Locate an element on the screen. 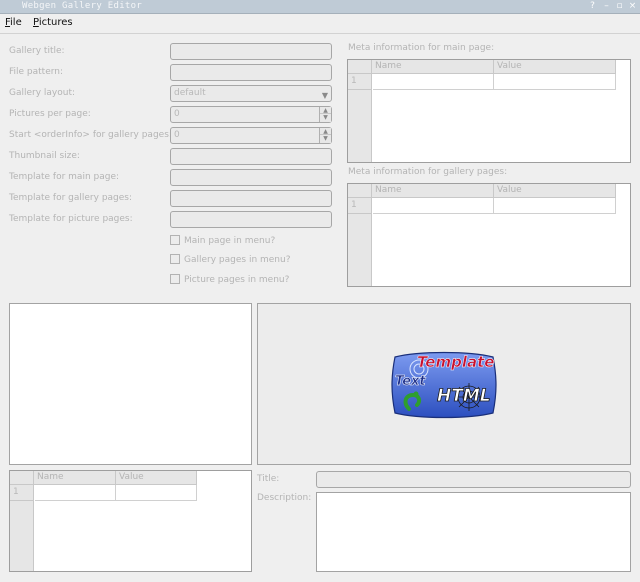 This screenshot has width=640, height=582. help-icon: ? is located at coordinates (592, 6).